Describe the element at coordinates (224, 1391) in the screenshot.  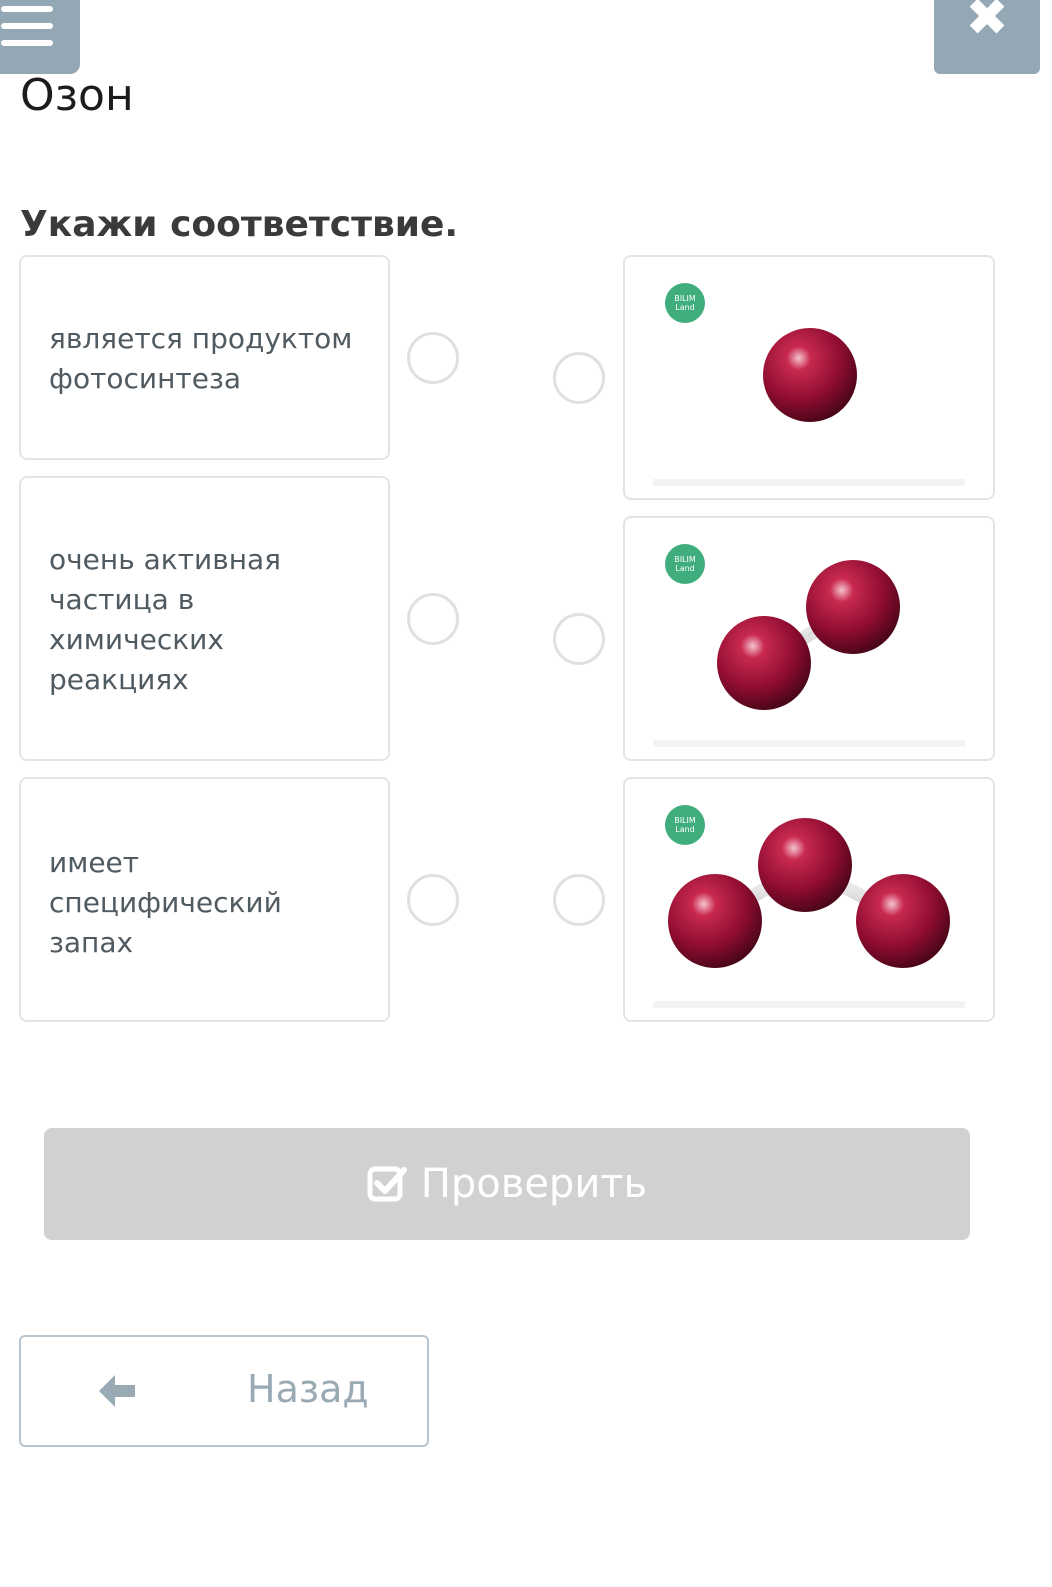
I see `back-button: Назад` at that location.